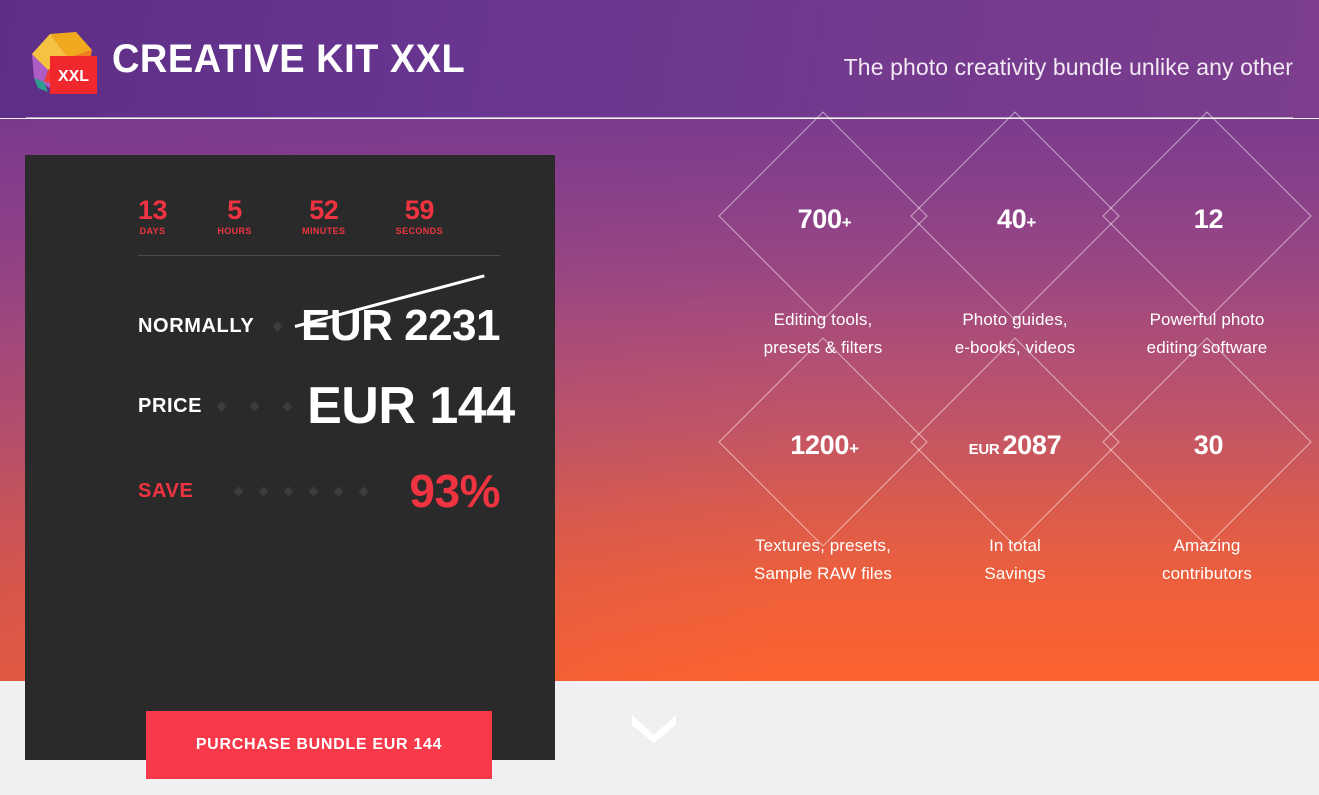 The height and width of the screenshot is (795, 1319). What do you see at coordinates (400, 325) in the screenshot?
I see `normally-price-text: EUR 2231` at bounding box center [400, 325].